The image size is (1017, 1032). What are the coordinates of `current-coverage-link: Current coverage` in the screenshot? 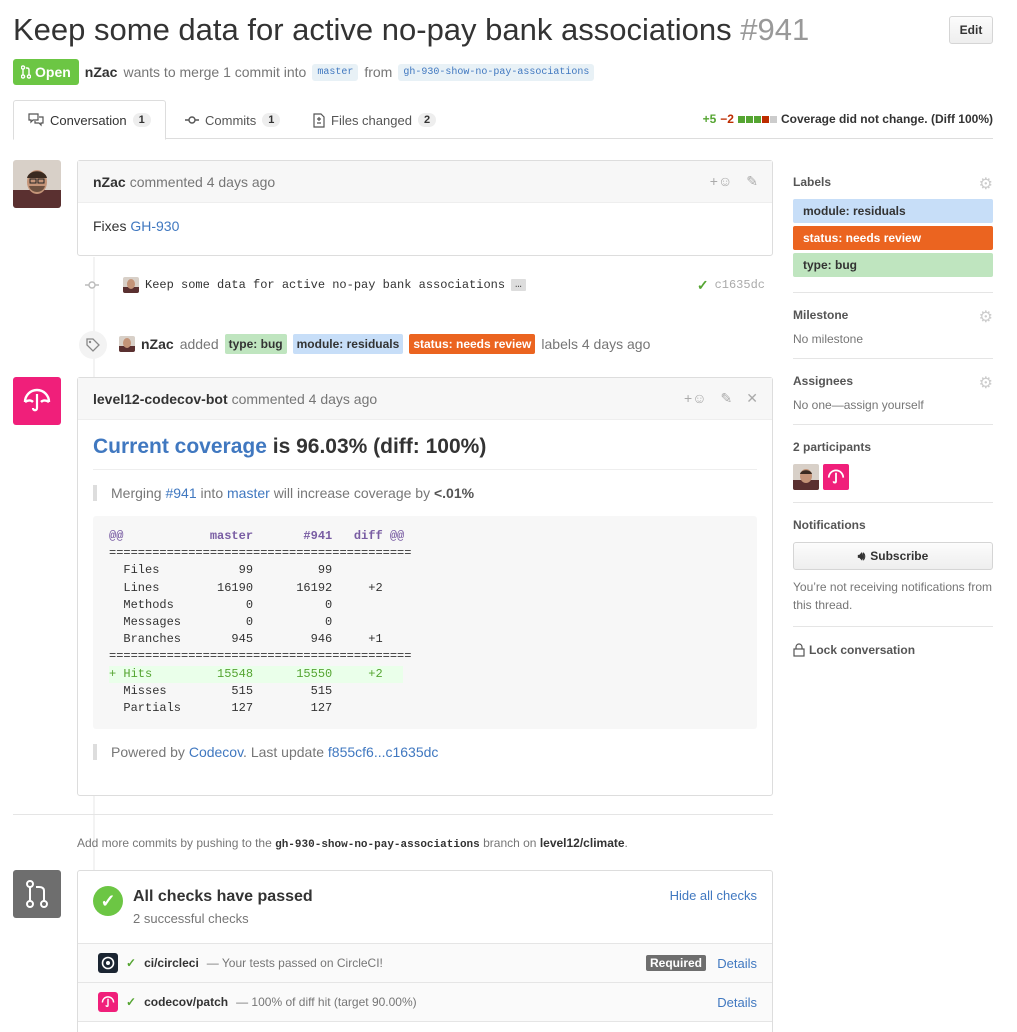 It's located at (180, 446).